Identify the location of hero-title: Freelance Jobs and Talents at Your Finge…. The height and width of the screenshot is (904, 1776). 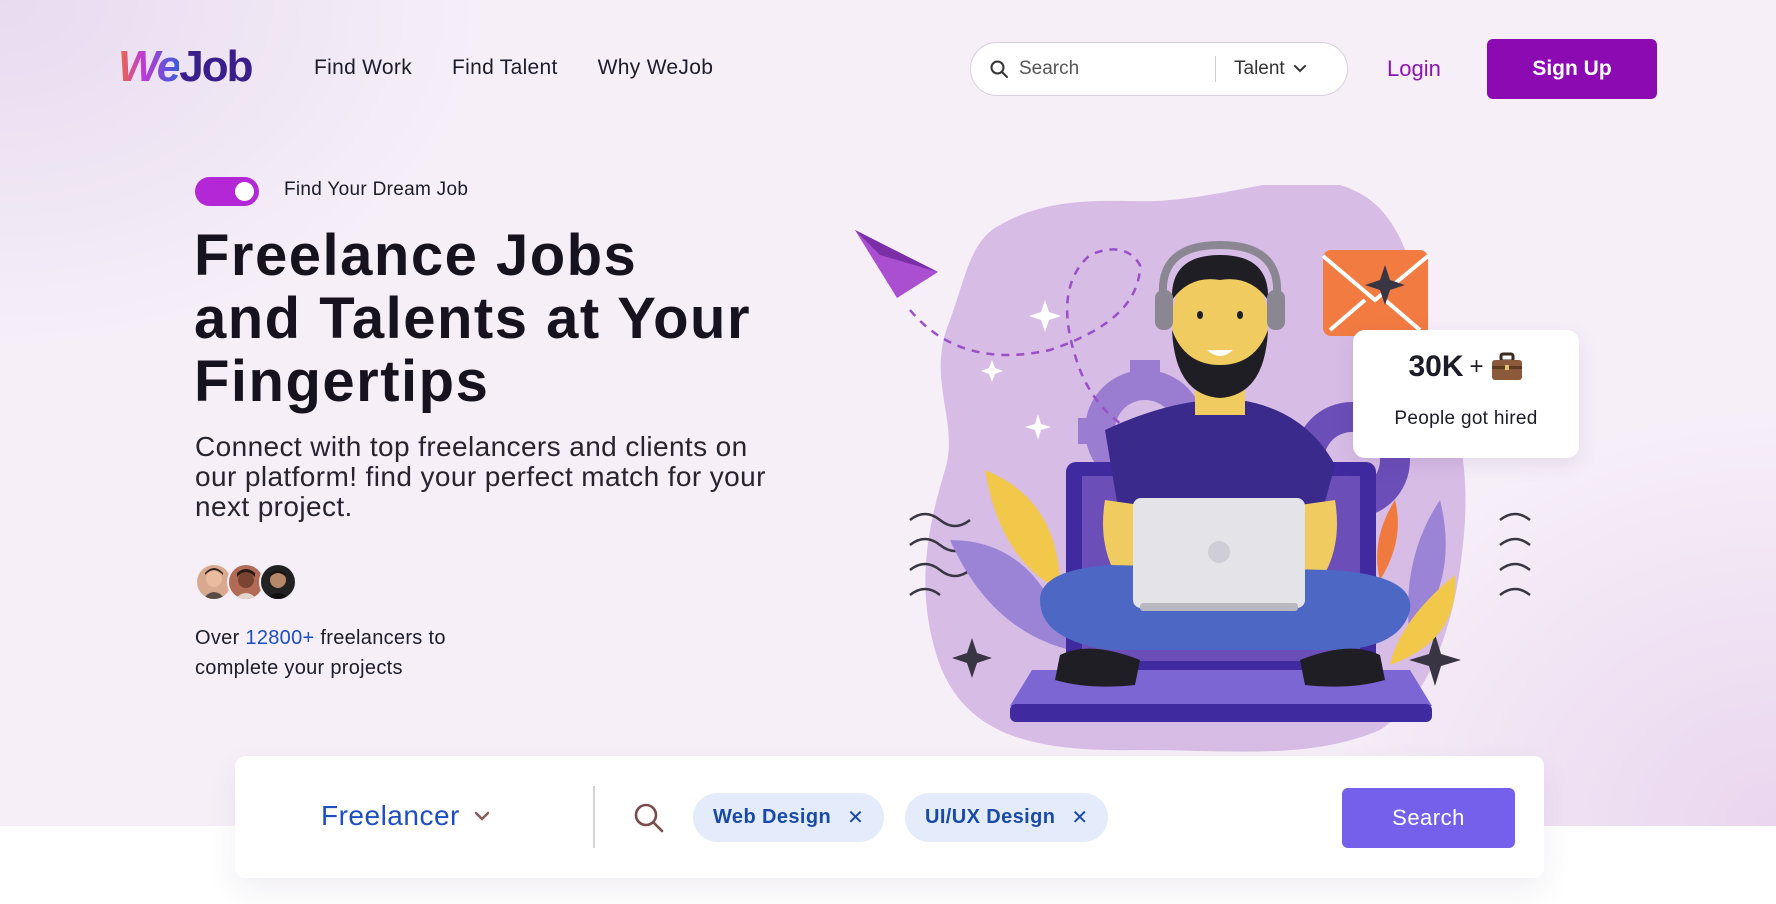
(494, 318).